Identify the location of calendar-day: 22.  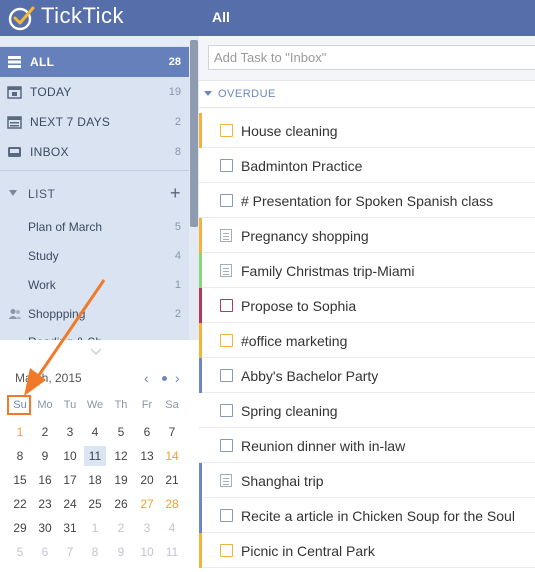
(20, 504).